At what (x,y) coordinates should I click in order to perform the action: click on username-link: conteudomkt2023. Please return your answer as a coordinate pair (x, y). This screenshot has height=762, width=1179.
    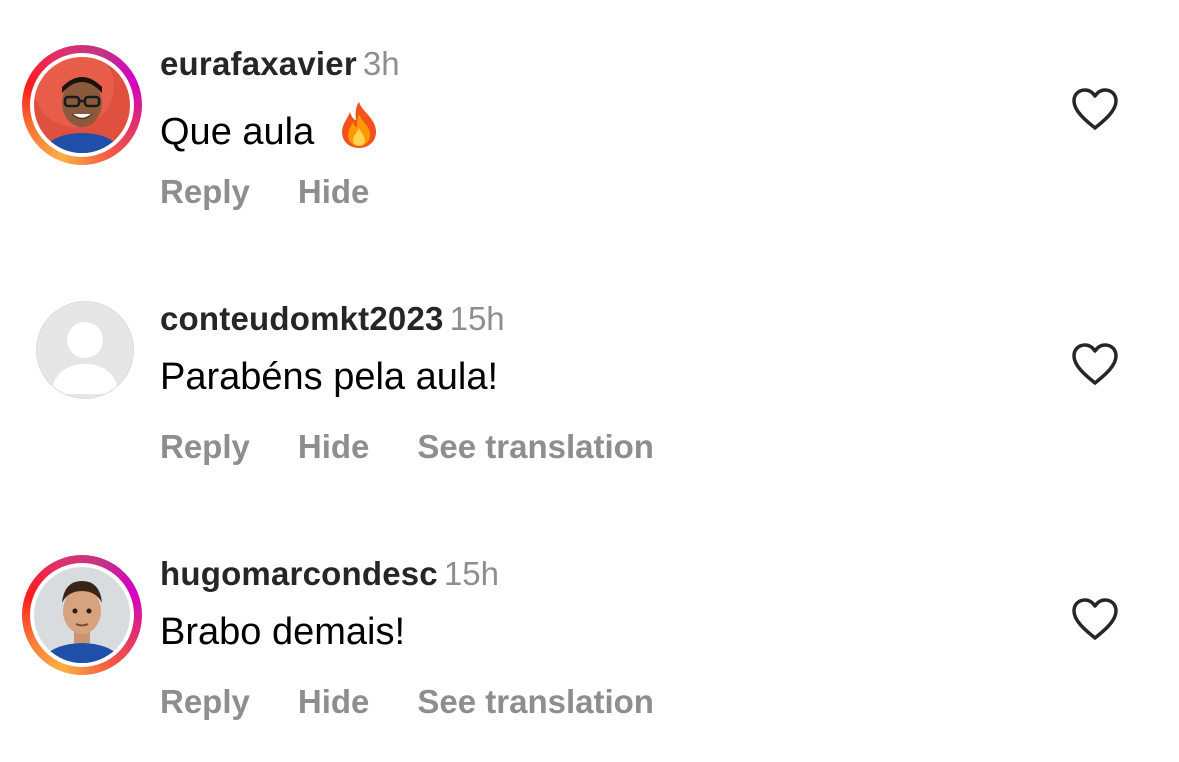
    Looking at the image, I should click on (302, 318).